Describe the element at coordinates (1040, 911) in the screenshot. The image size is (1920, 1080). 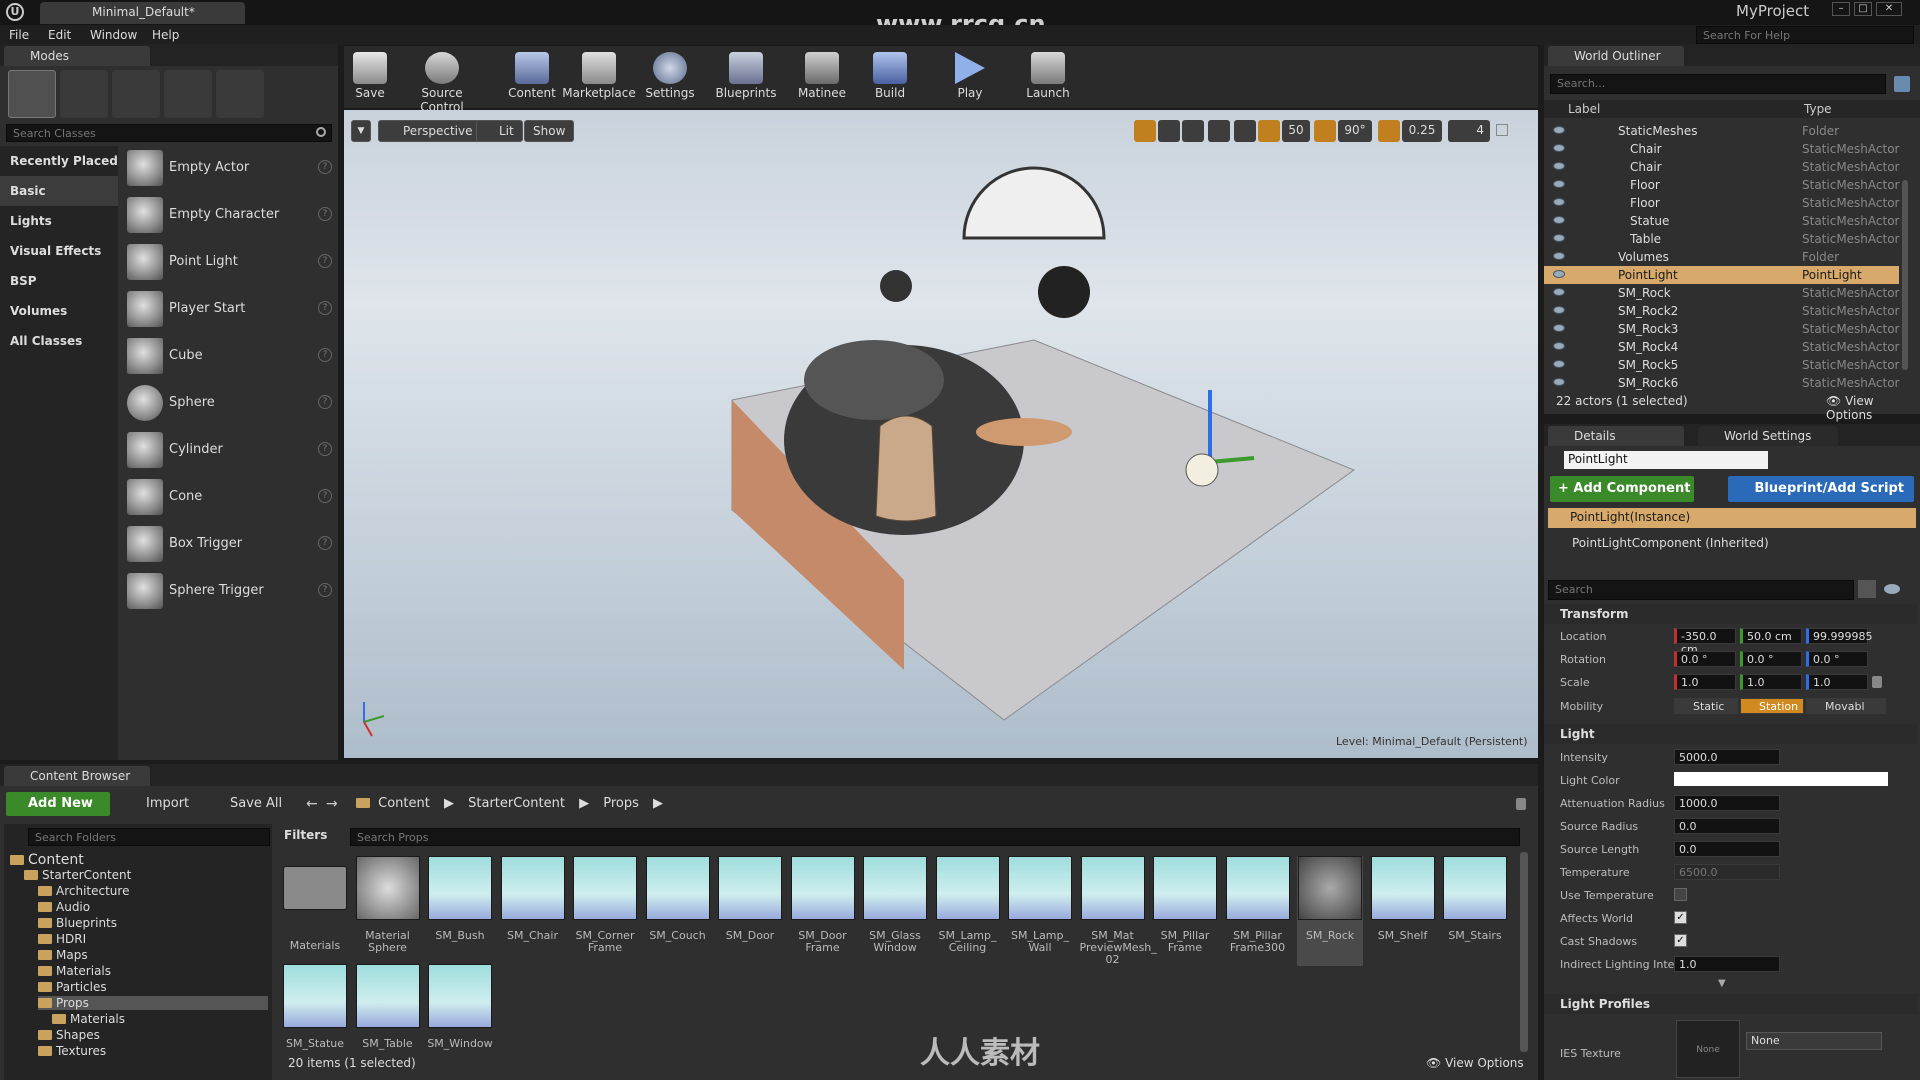
I see `asset-tile: SM_Lamp_ Wall` at that location.